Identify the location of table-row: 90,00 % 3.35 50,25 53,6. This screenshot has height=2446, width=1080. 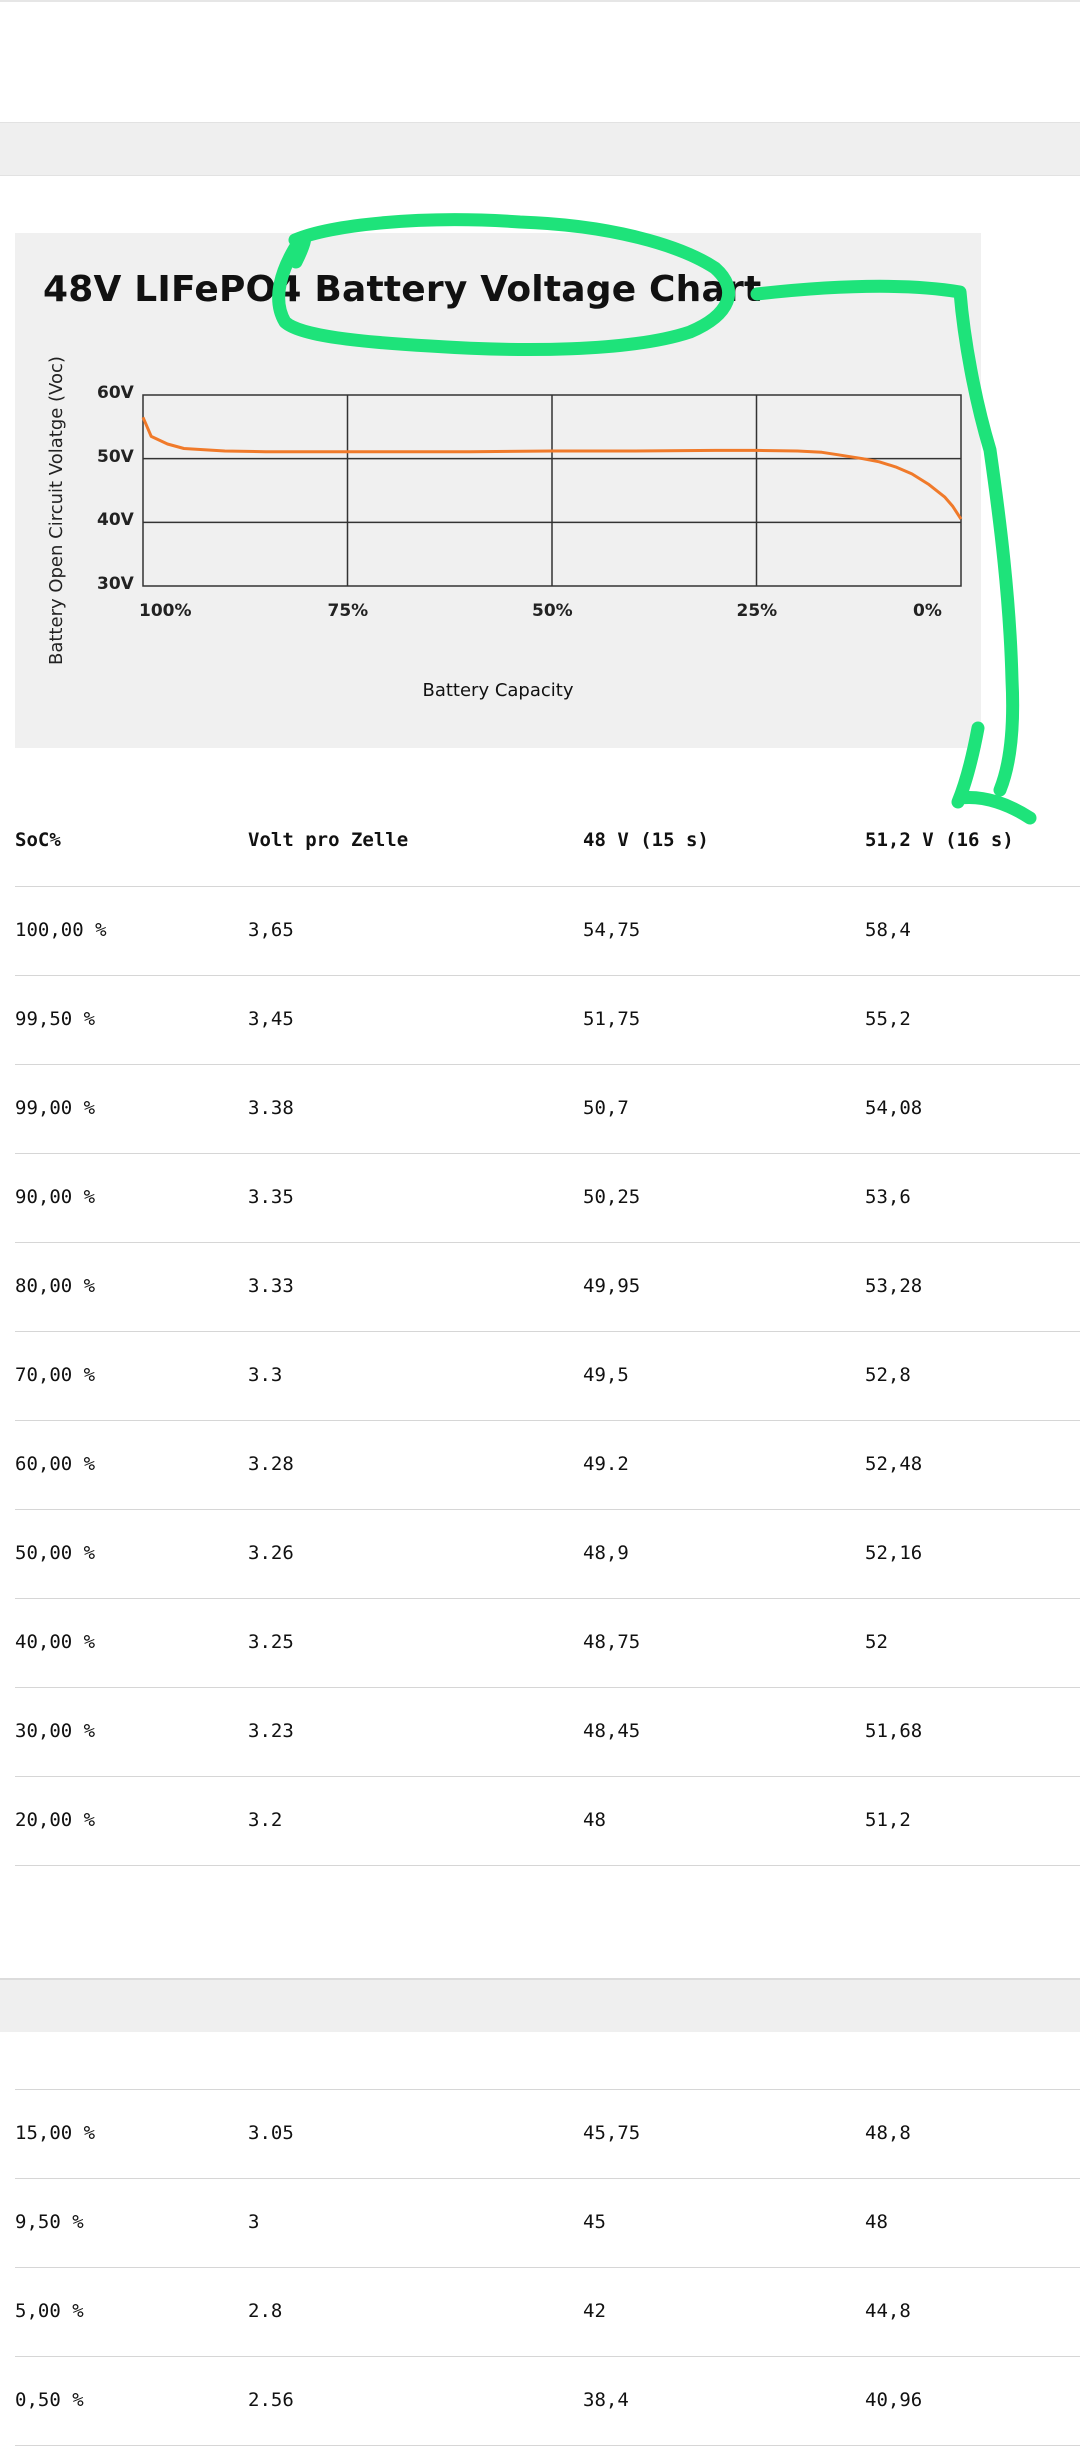
(540, 1198).